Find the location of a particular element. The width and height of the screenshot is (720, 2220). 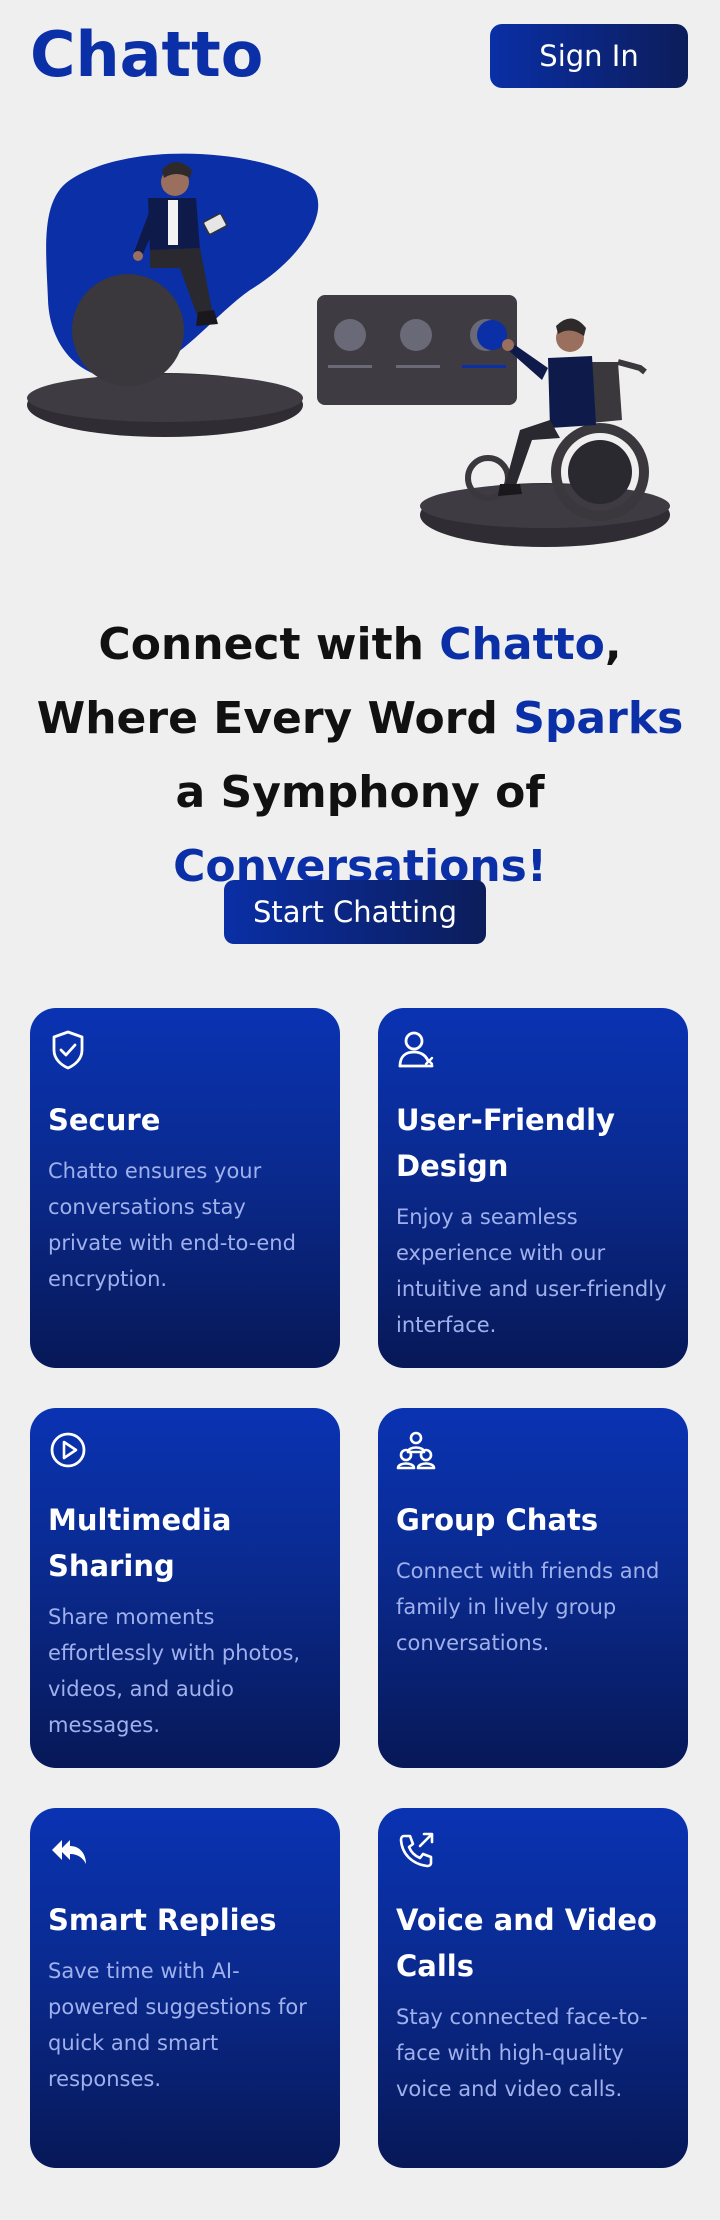

headline-accent-chatto: Chatto is located at coordinates (522, 644).